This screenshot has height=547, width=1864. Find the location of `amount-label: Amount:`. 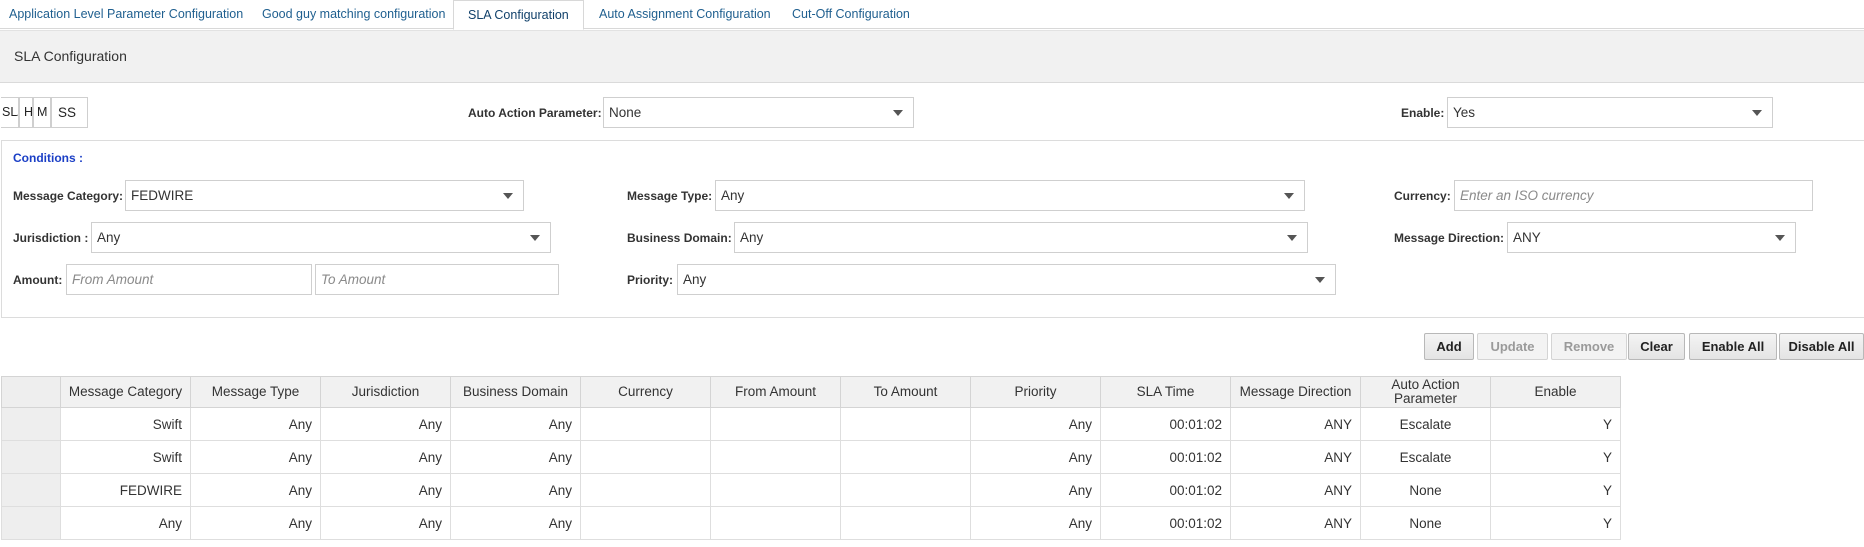

amount-label: Amount: is located at coordinates (38, 280).